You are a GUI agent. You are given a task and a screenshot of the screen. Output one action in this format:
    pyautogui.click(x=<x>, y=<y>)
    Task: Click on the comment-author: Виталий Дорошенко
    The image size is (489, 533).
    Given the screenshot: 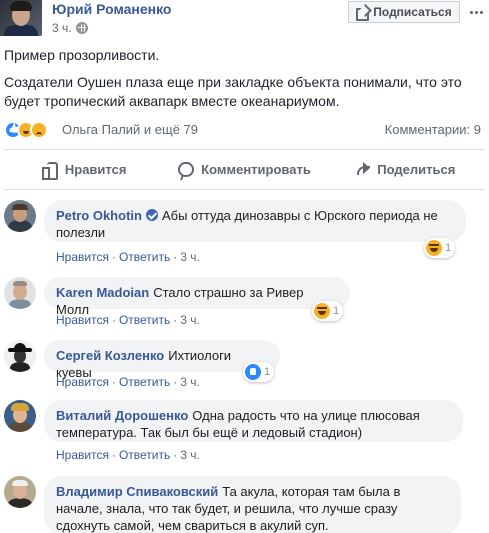 What is the action you would take?
    pyautogui.click(x=122, y=415)
    